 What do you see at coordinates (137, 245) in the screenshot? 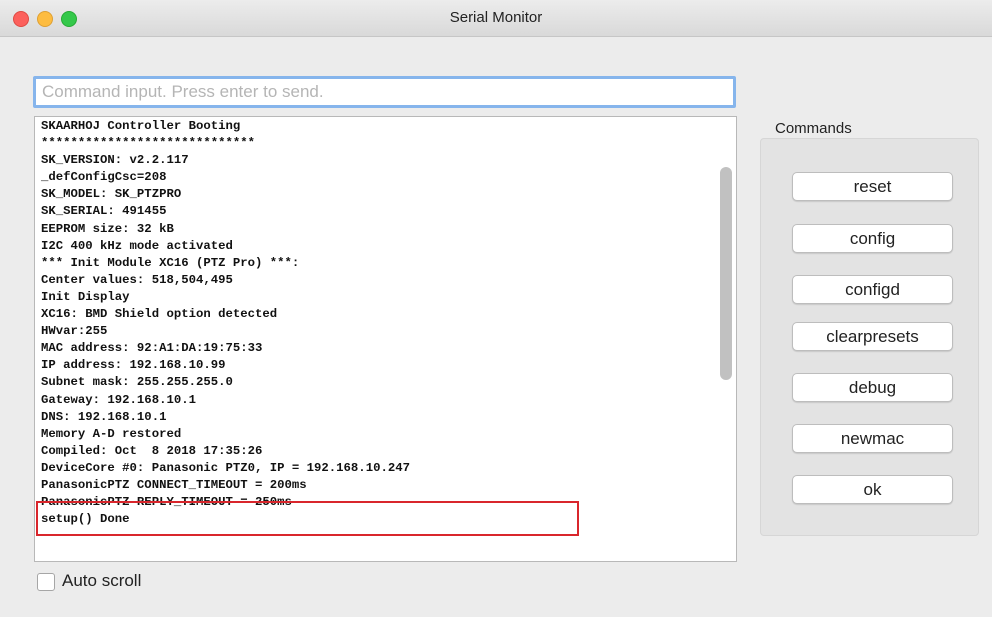
I see `log-line: I2C 400 kHz mode activated` at bounding box center [137, 245].